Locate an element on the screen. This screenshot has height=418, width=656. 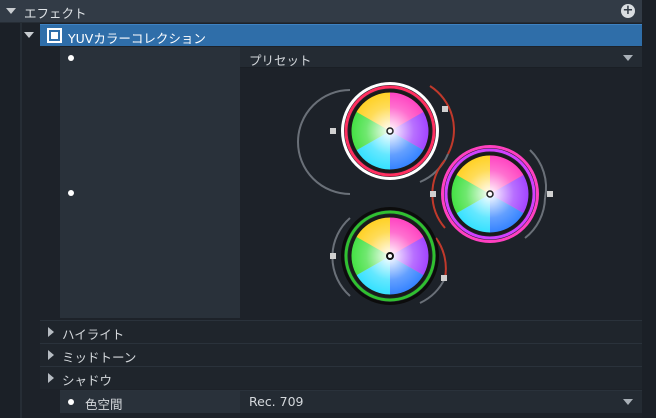
plus-circle-icon: + is located at coordinates (628, 11).